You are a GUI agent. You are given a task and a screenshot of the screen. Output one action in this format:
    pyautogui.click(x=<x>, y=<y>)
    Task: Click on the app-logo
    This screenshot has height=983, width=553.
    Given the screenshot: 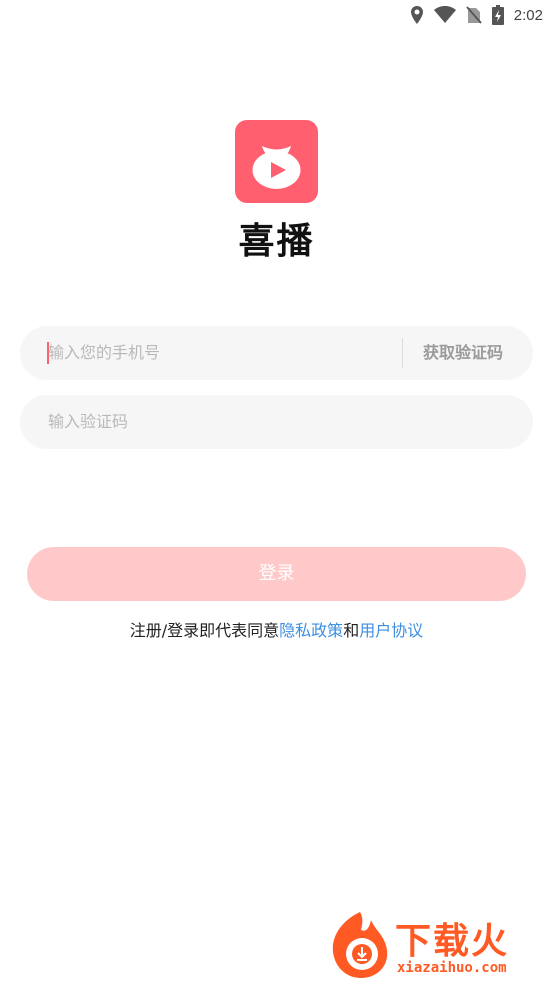 What is the action you would take?
    pyautogui.click(x=276, y=161)
    